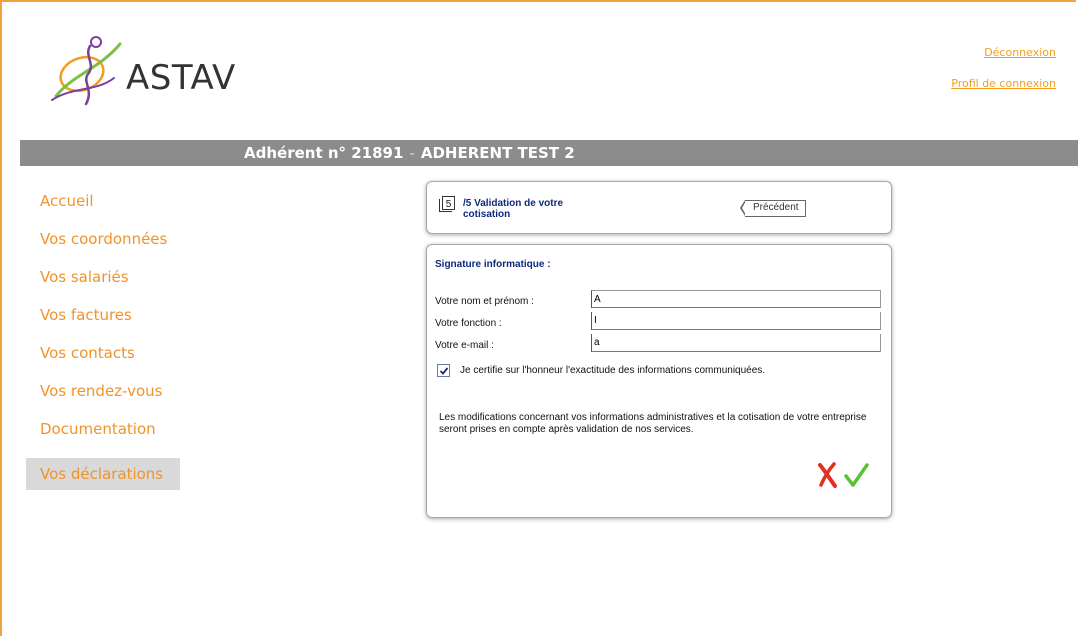 The image size is (1078, 637). What do you see at coordinates (484, 301) in the screenshot?
I see `name-label: Votre nom et prénom :` at bounding box center [484, 301].